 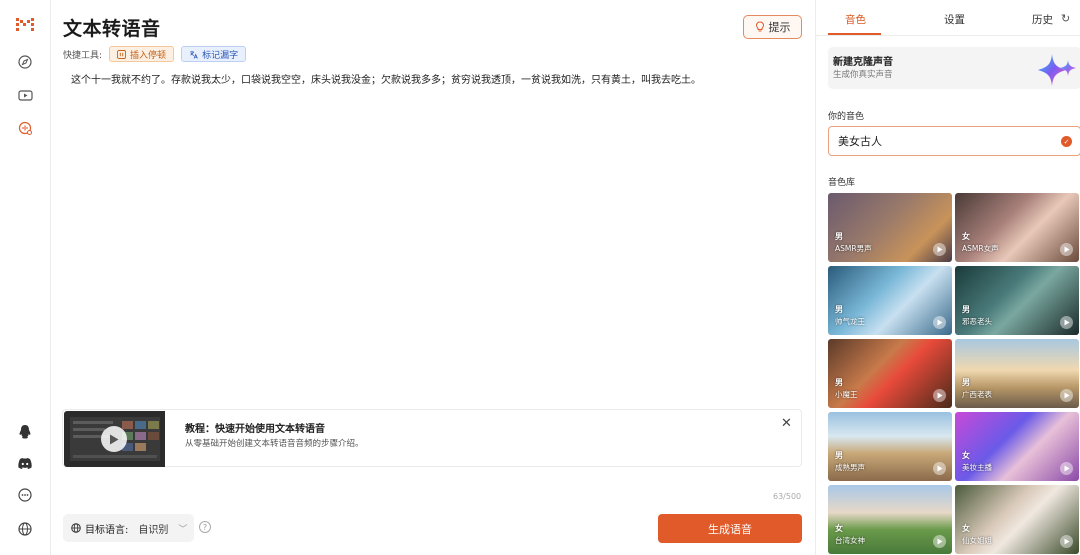 What do you see at coordinates (112, 29) in the screenshot?
I see `page-title: 文本转语音` at bounding box center [112, 29].